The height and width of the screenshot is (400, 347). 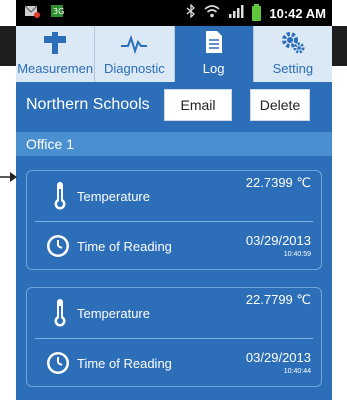 I want to click on group-header: Northern Schools Email Delete, so click(x=174, y=105).